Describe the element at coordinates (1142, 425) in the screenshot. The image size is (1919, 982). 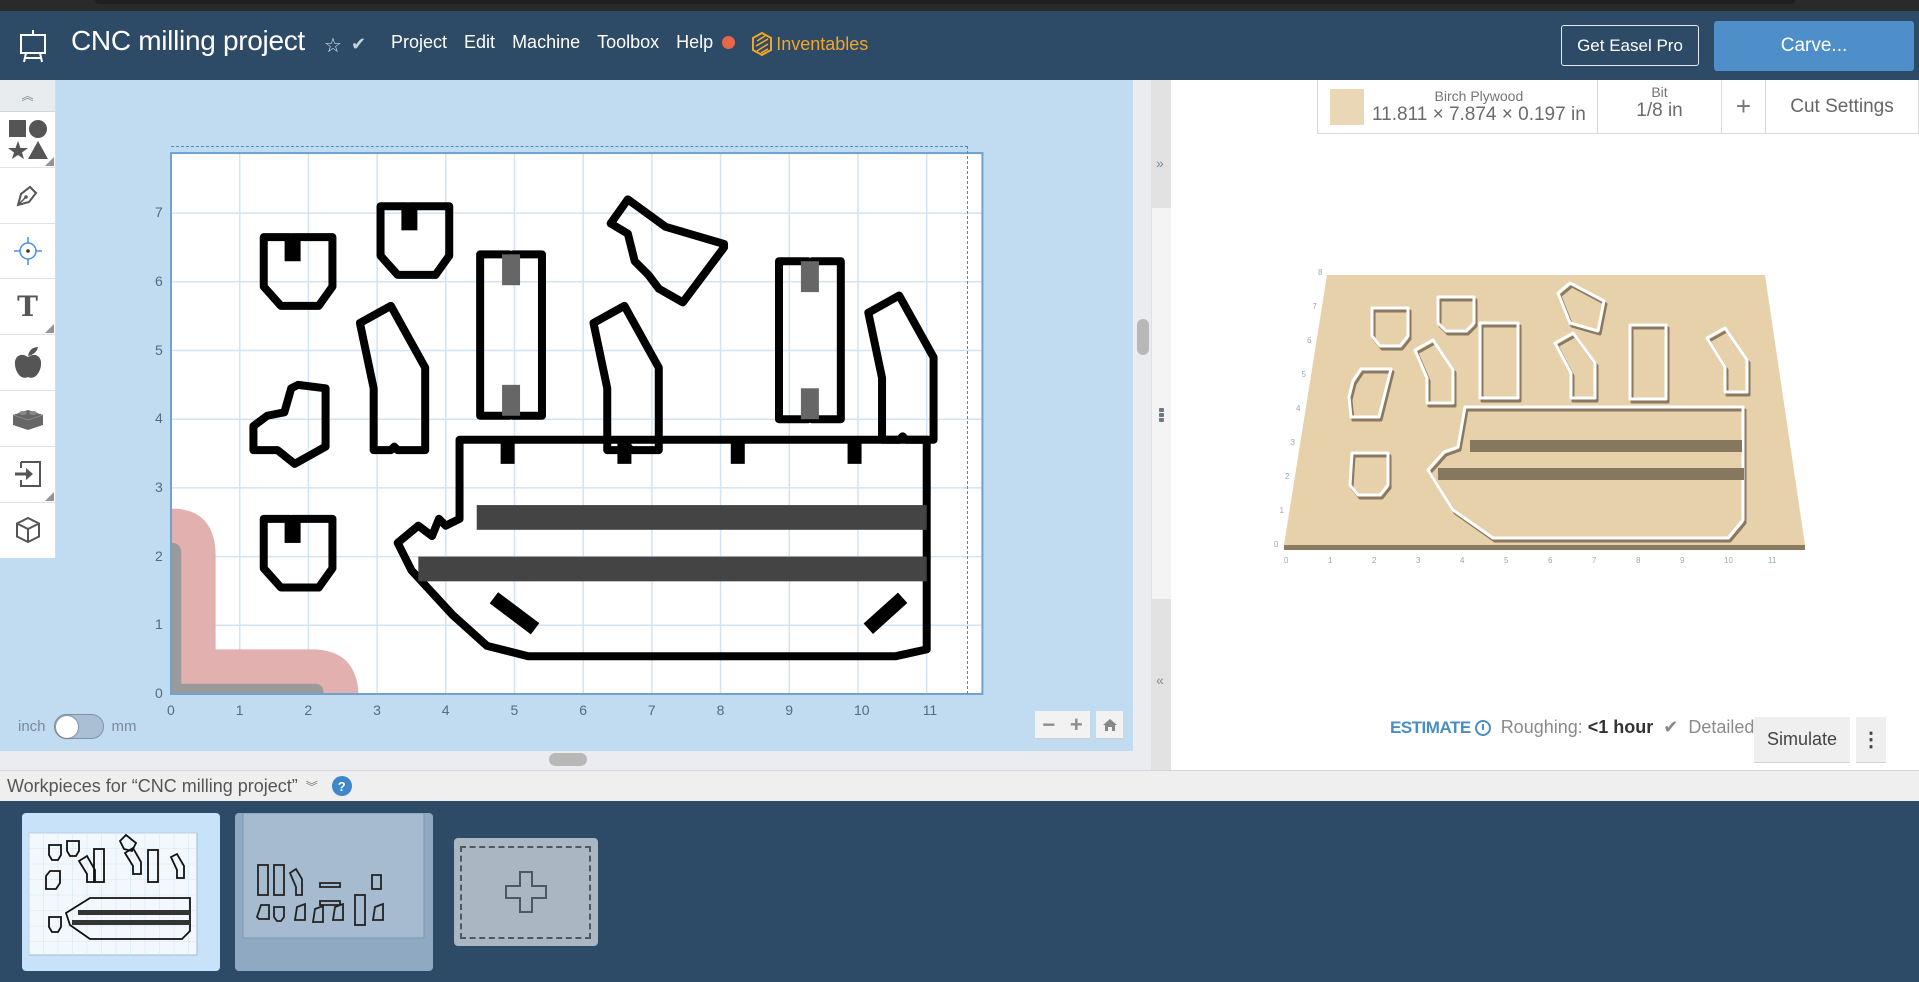
I see `vertical-scrollbar` at that location.